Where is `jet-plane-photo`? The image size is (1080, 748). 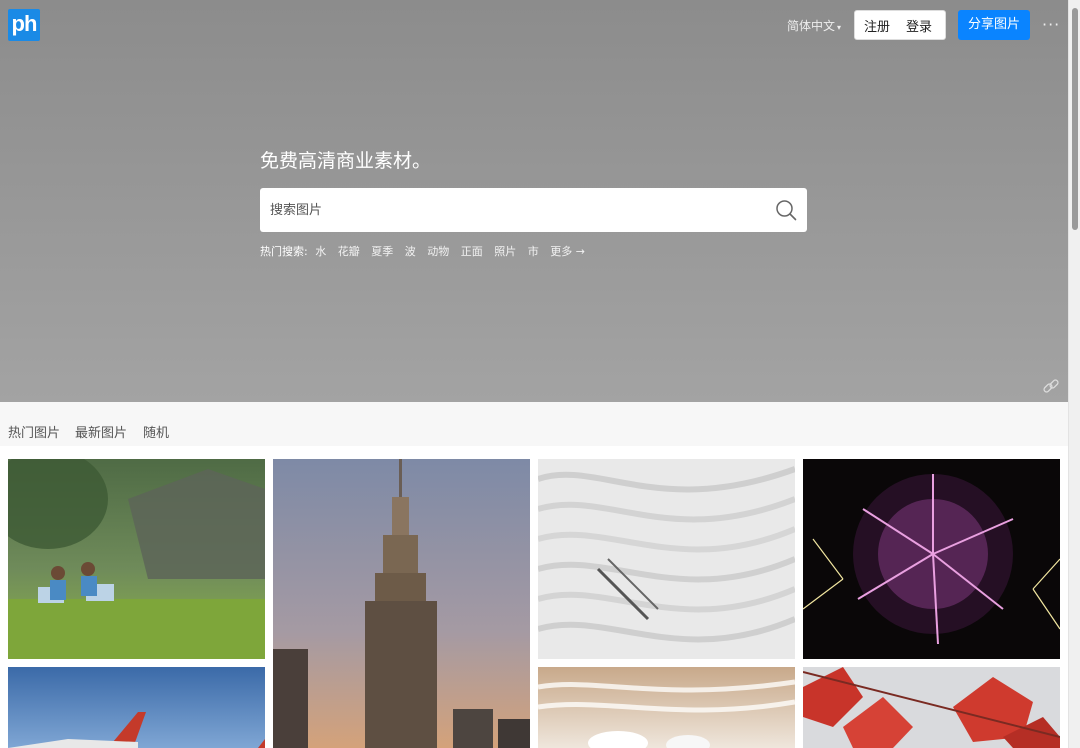 jet-plane-photo is located at coordinates (136, 707).